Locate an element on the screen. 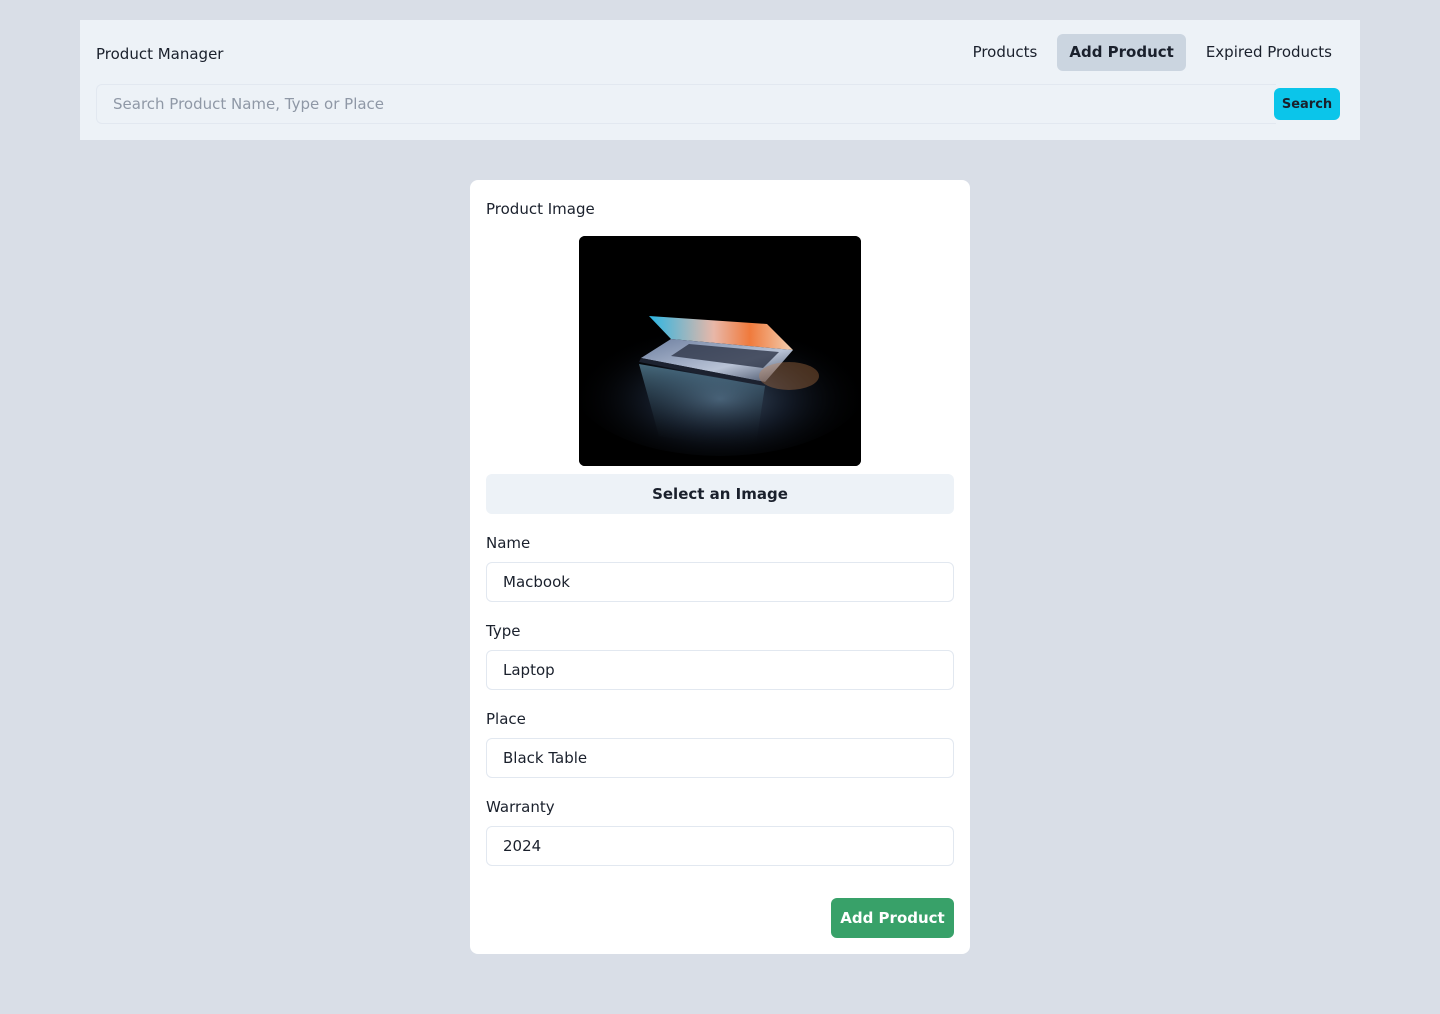 This screenshot has width=1440, height=1014. name-field is located at coordinates (720, 582).